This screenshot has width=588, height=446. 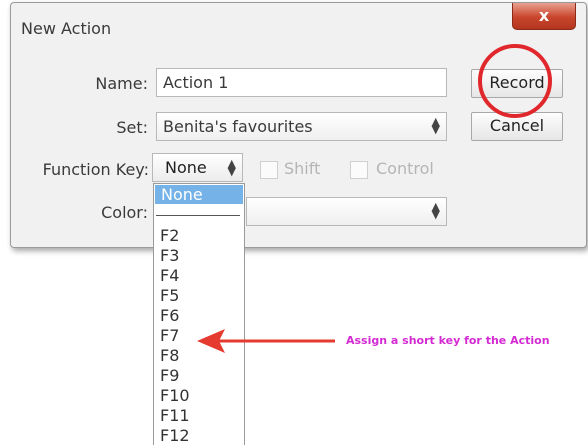 What do you see at coordinates (269, 170) in the screenshot?
I see `shift-checkbox` at bounding box center [269, 170].